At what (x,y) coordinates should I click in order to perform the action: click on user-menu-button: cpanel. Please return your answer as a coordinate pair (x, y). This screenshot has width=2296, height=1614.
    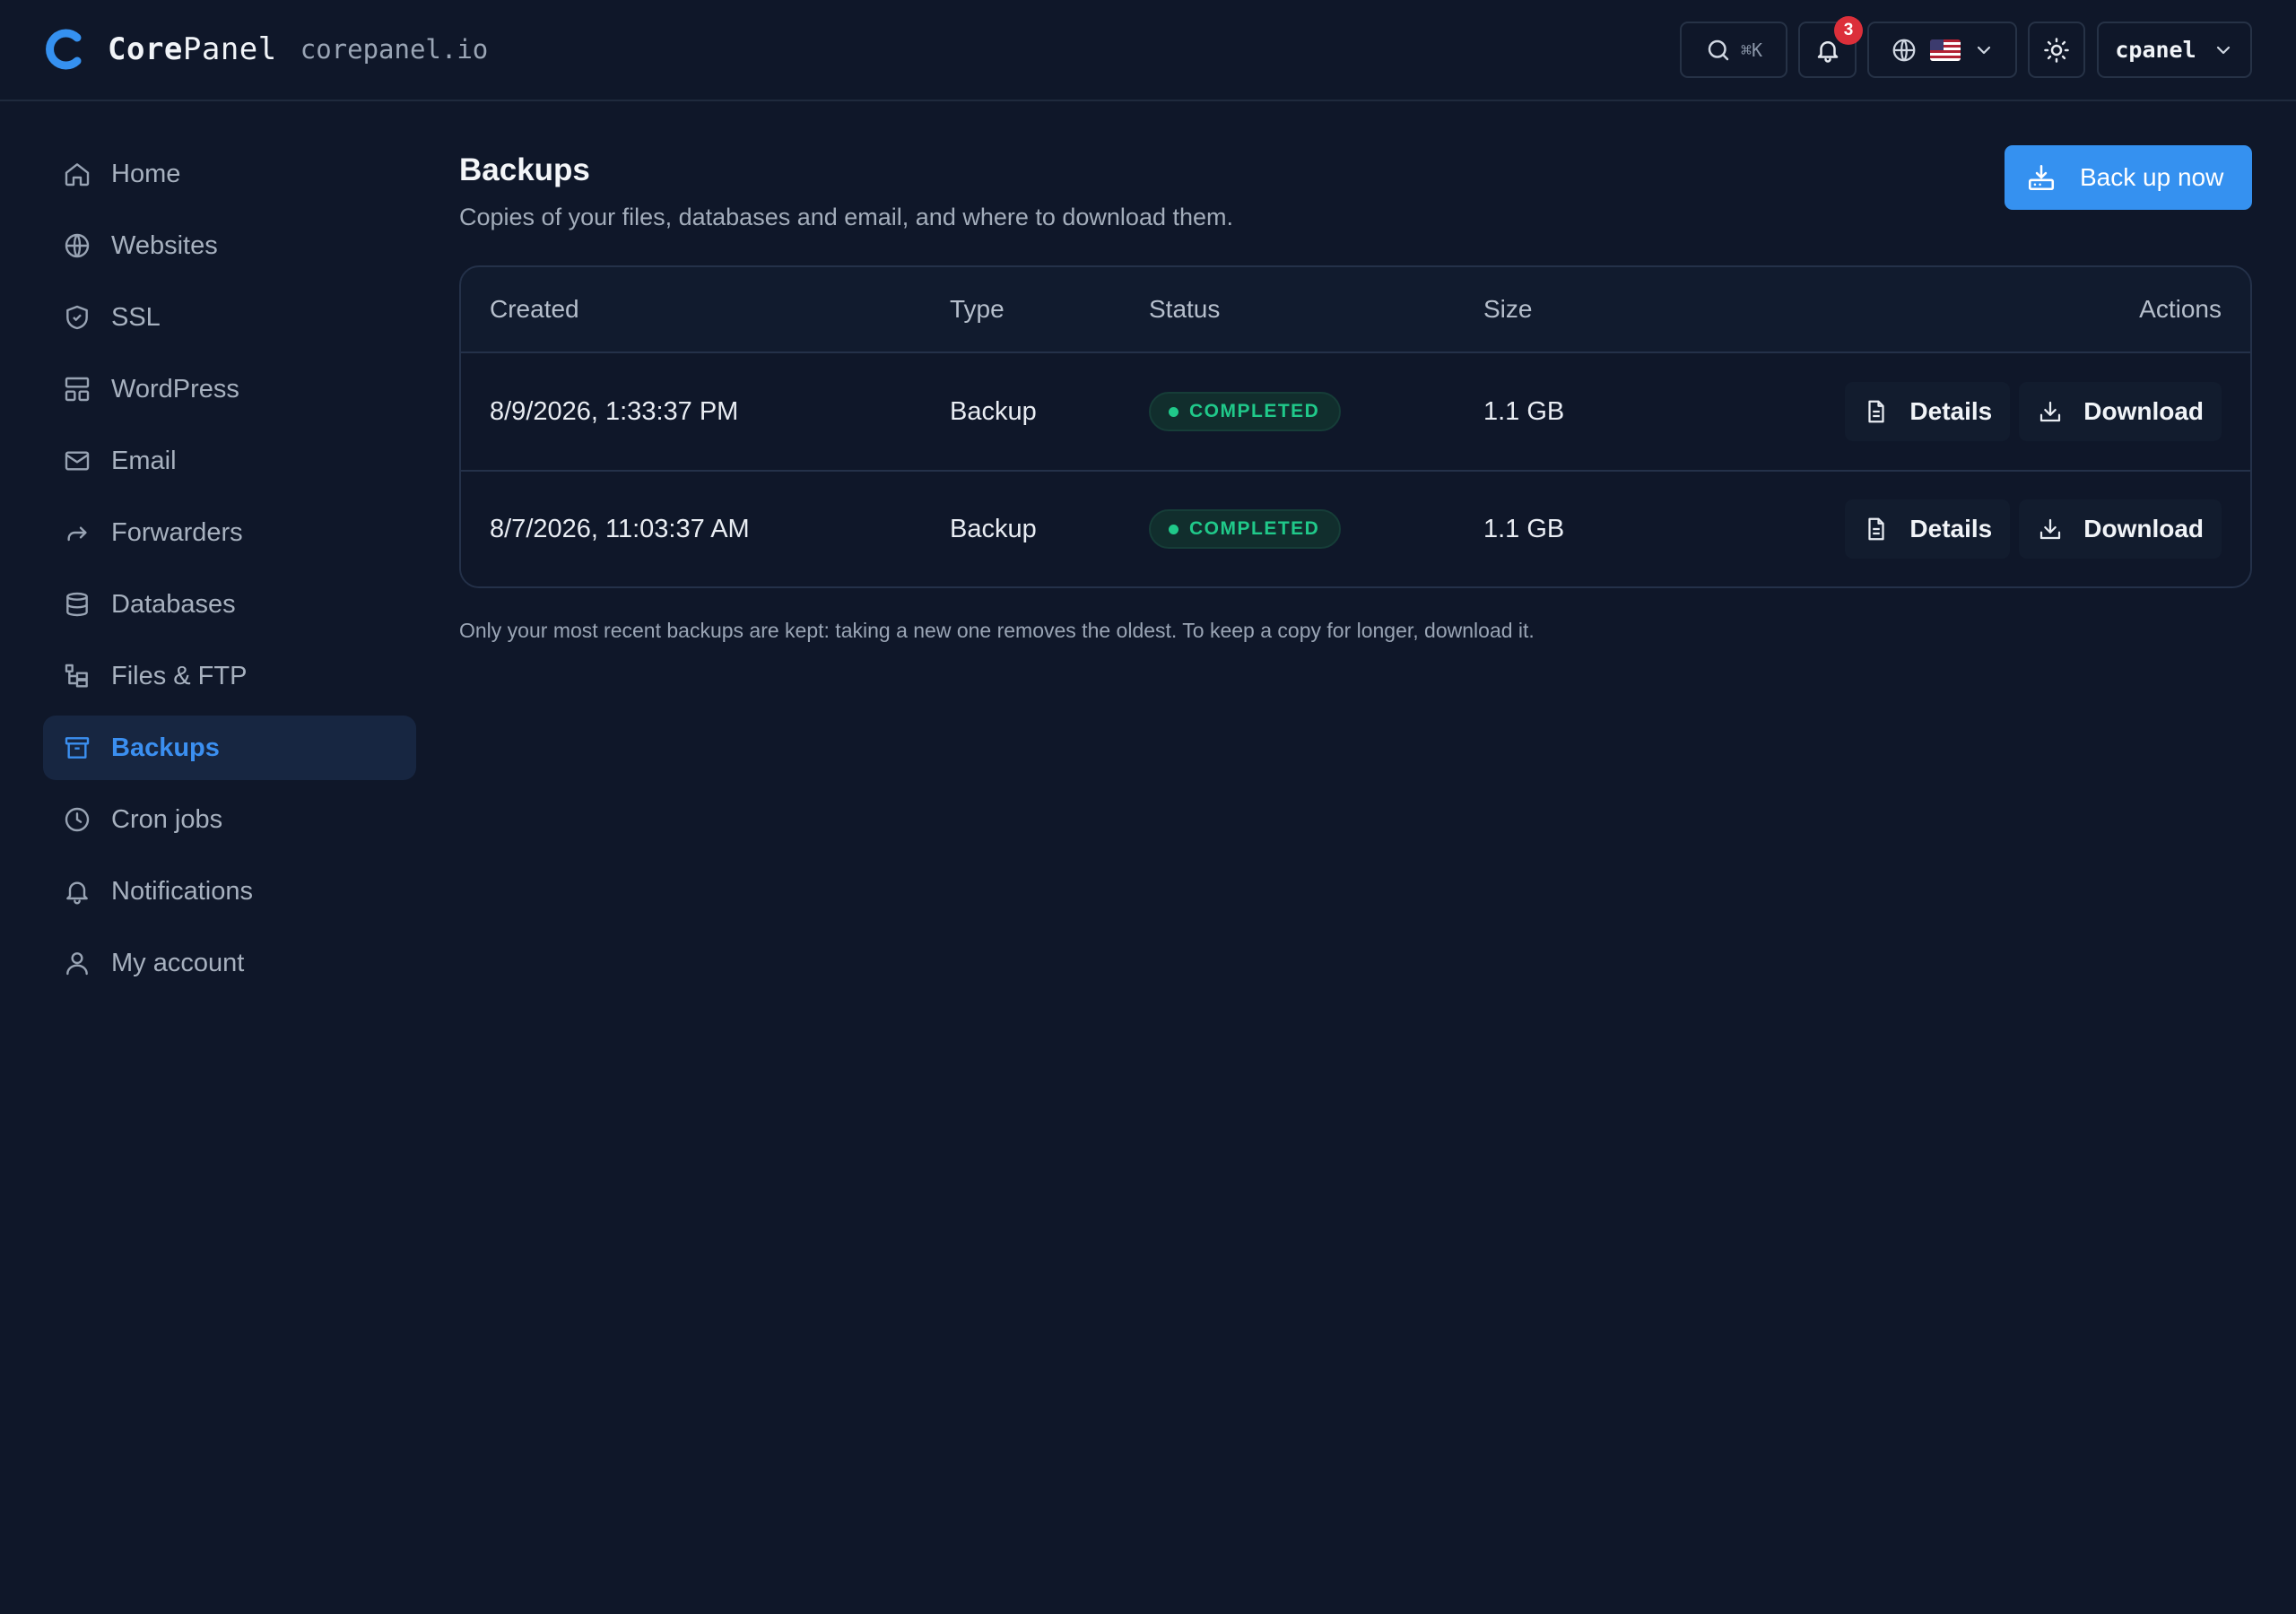
    Looking at the image, I should click on (2174, 50).